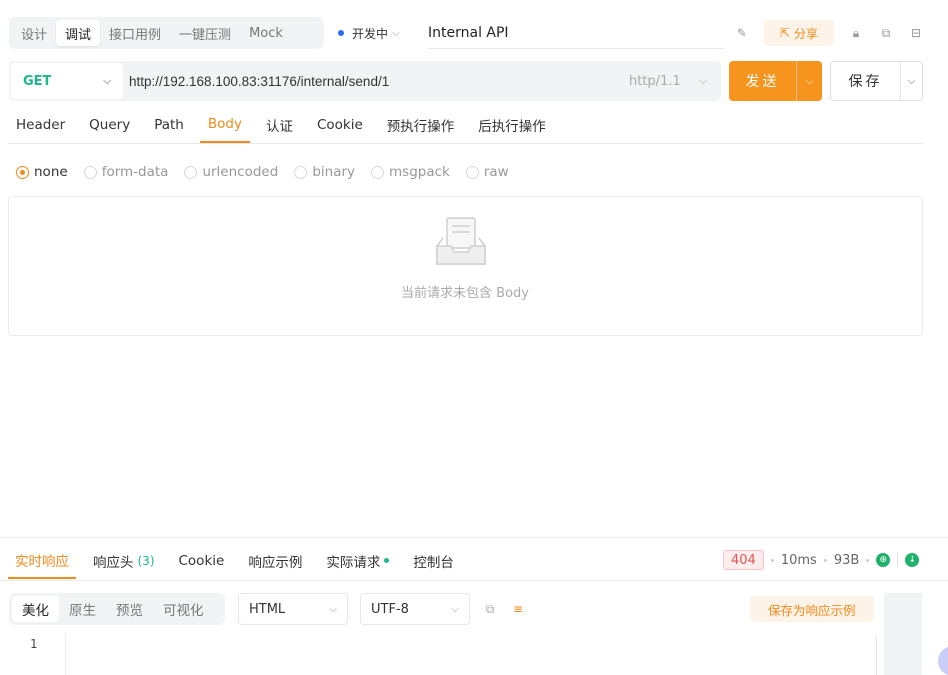 The image size is (948, 675). Describe the element at coordinates (82, 609) in the screenshot. I see `tab-raw: 原生` at that location.